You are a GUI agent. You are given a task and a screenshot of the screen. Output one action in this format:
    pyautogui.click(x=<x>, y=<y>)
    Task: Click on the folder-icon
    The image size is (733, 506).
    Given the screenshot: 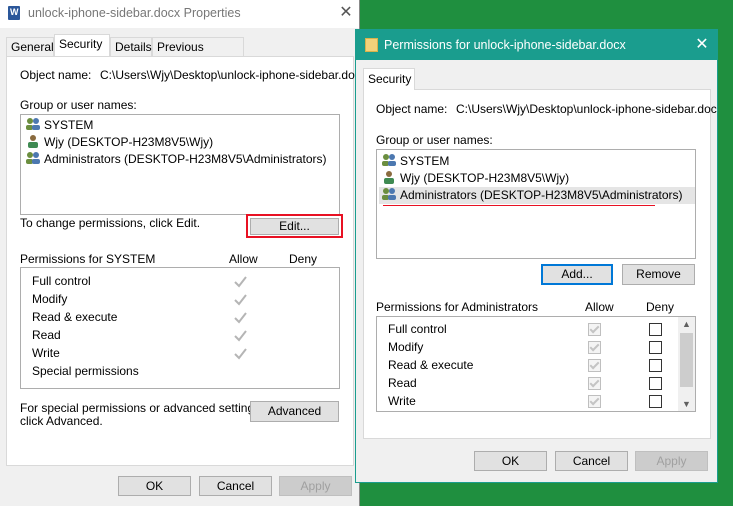 What is the action you would take?
    pyautogui.click(x=371, y=45)
    